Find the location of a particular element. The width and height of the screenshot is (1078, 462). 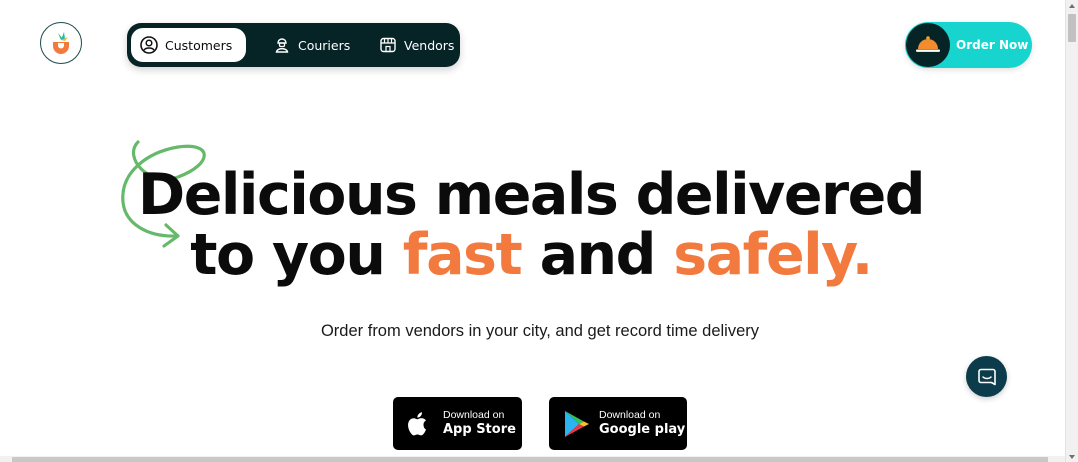

chat-bubble-icon is located at coordinates (986, 376).